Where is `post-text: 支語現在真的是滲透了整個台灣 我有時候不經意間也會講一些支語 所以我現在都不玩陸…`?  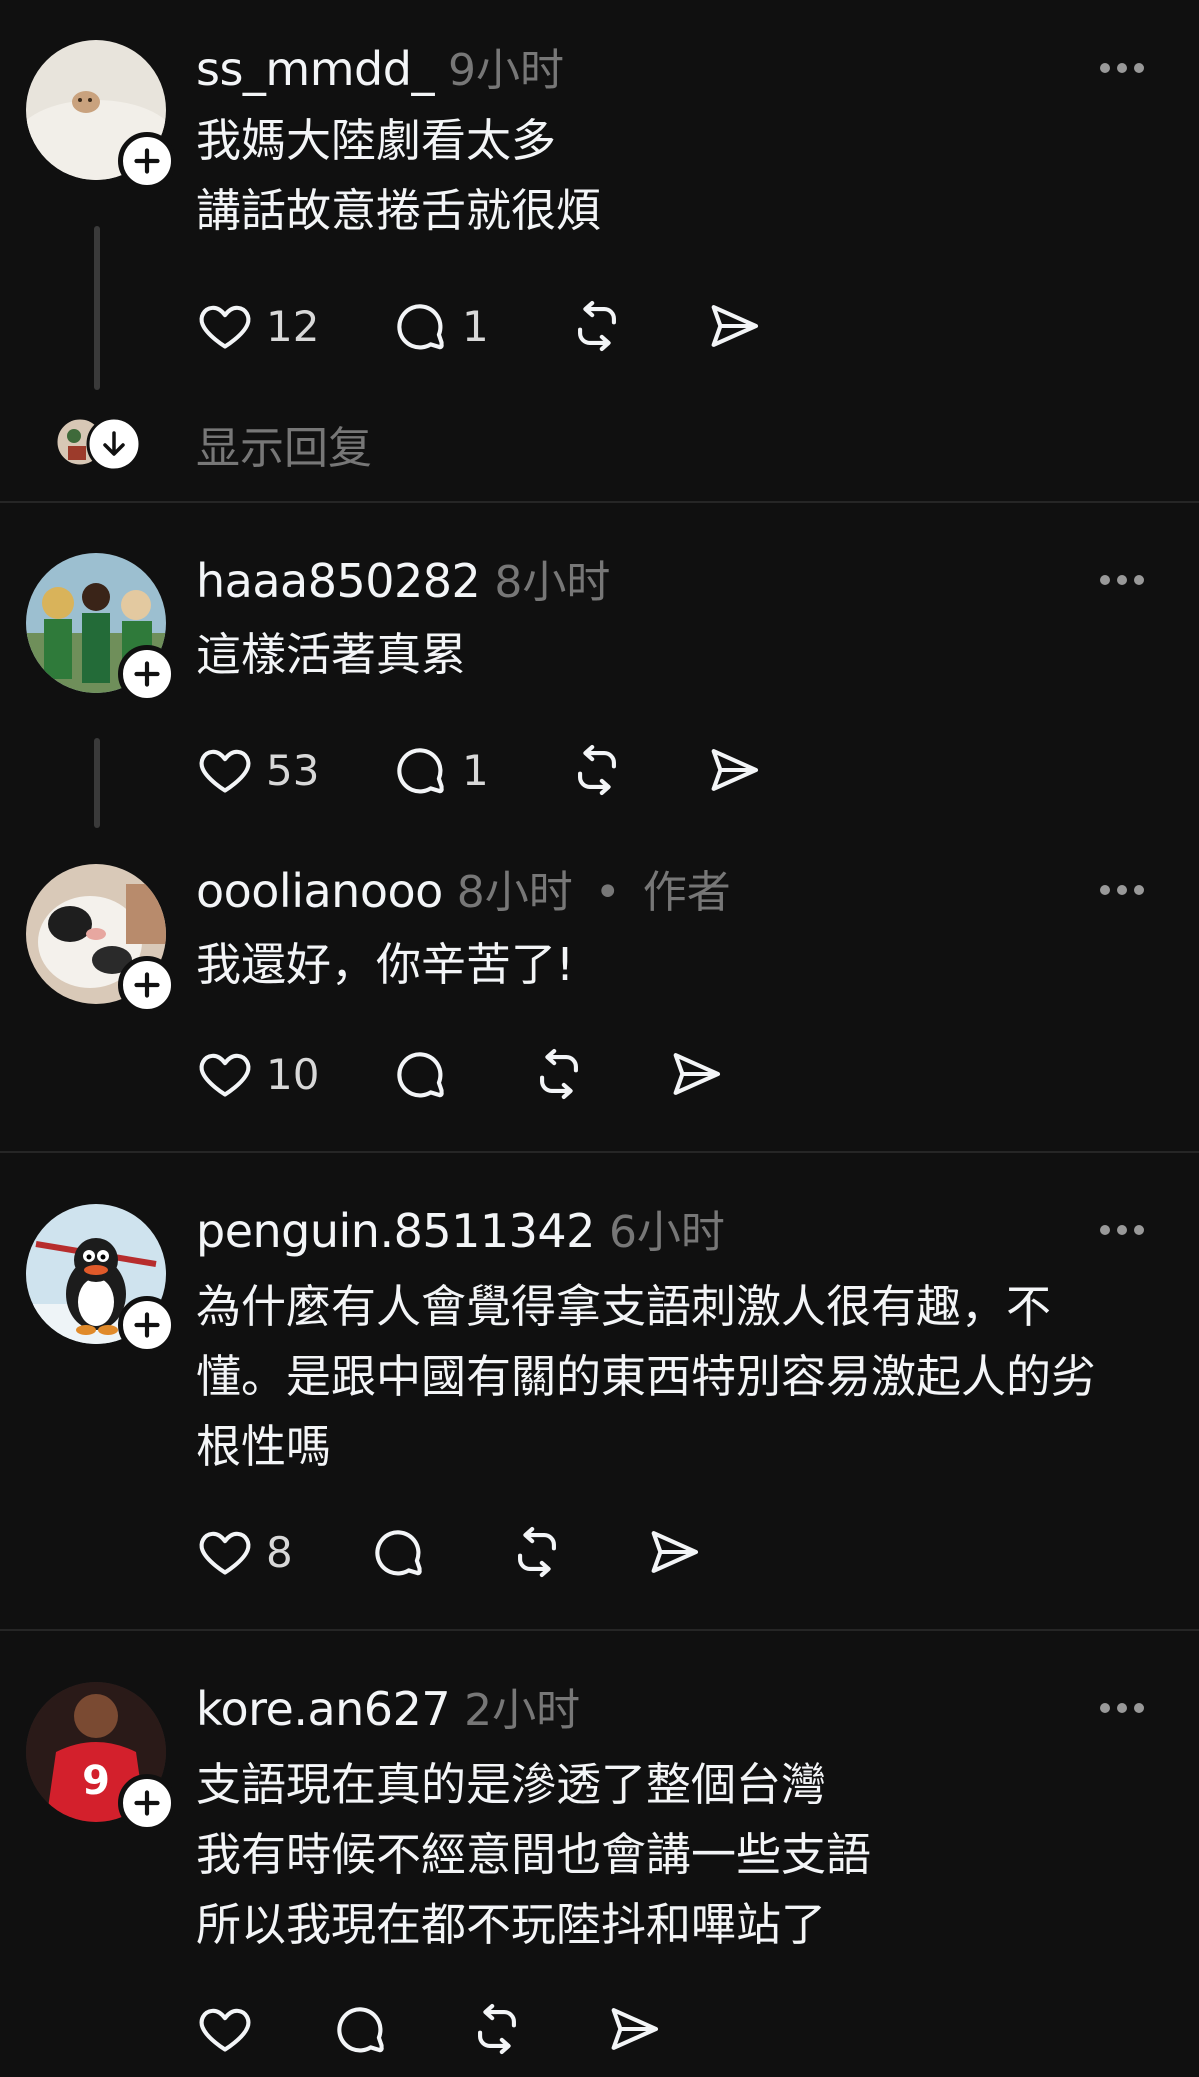 post-text: 支語現在真的是滲透了整個台灣 我有時候不經意間也會講一些支語 所以我現在都不玩陸… is located at coordinates (681, 1855).